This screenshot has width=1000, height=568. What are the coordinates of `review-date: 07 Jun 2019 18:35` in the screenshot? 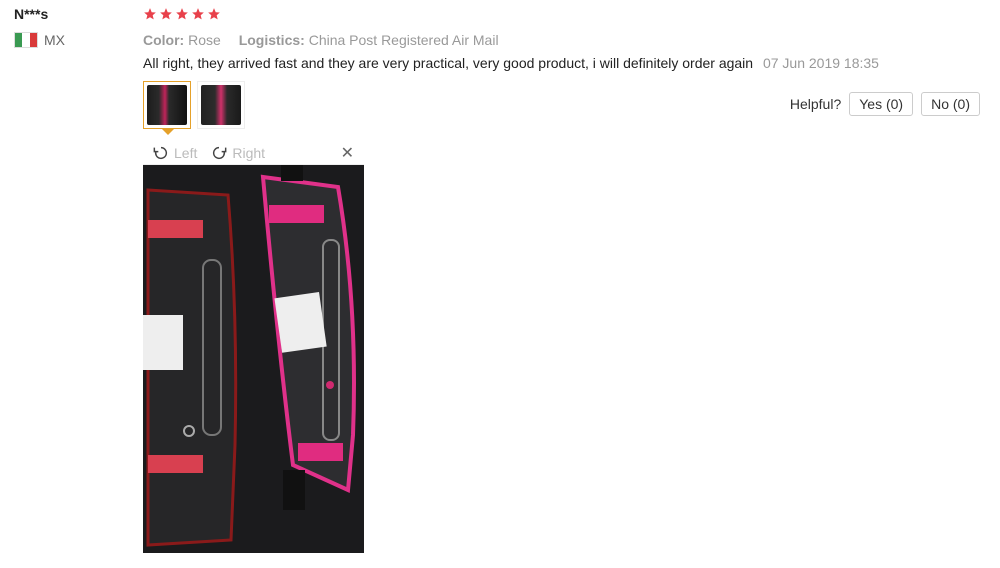 It's located at (820, 63).